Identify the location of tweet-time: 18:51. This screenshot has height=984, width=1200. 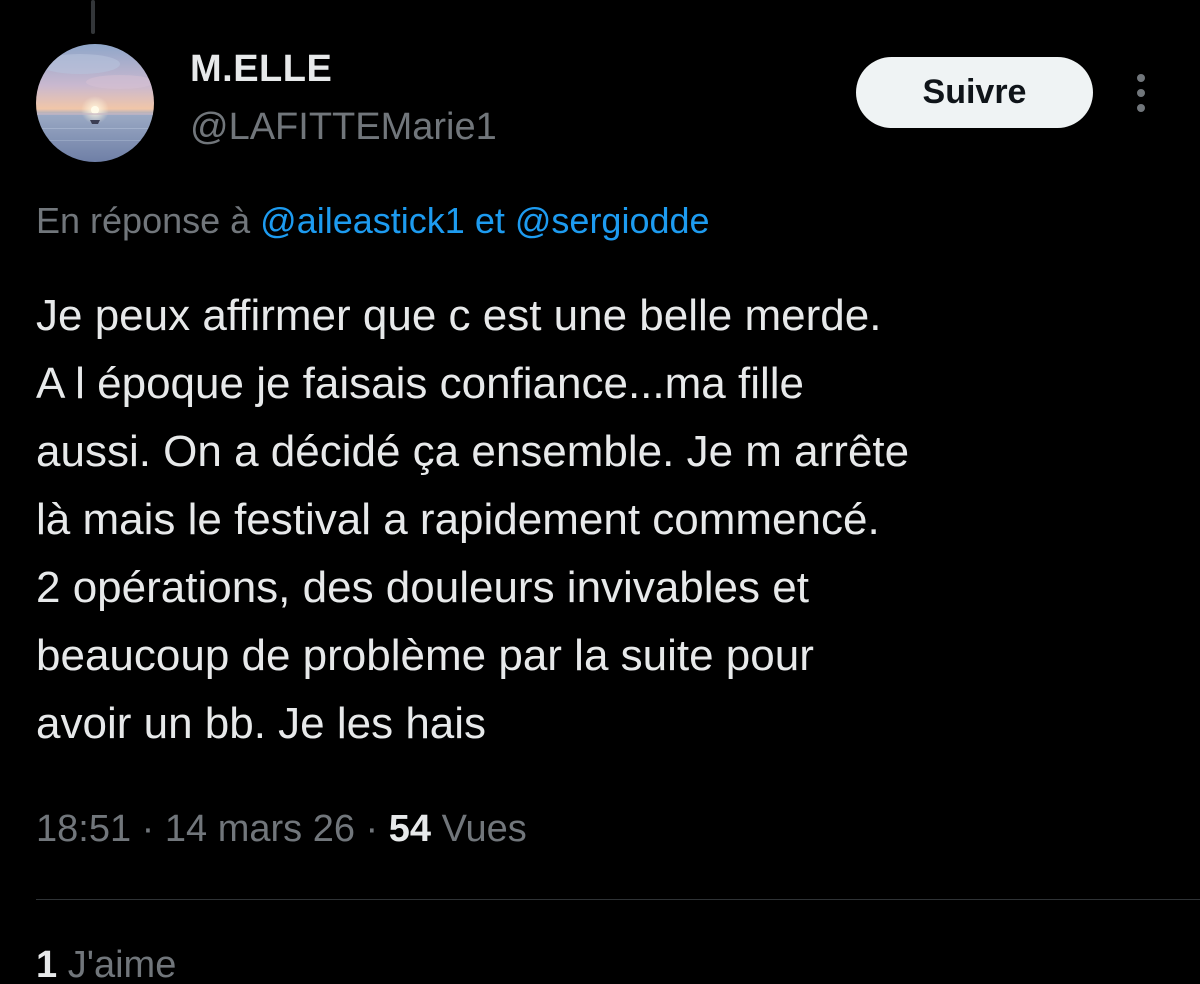
(83, 829).